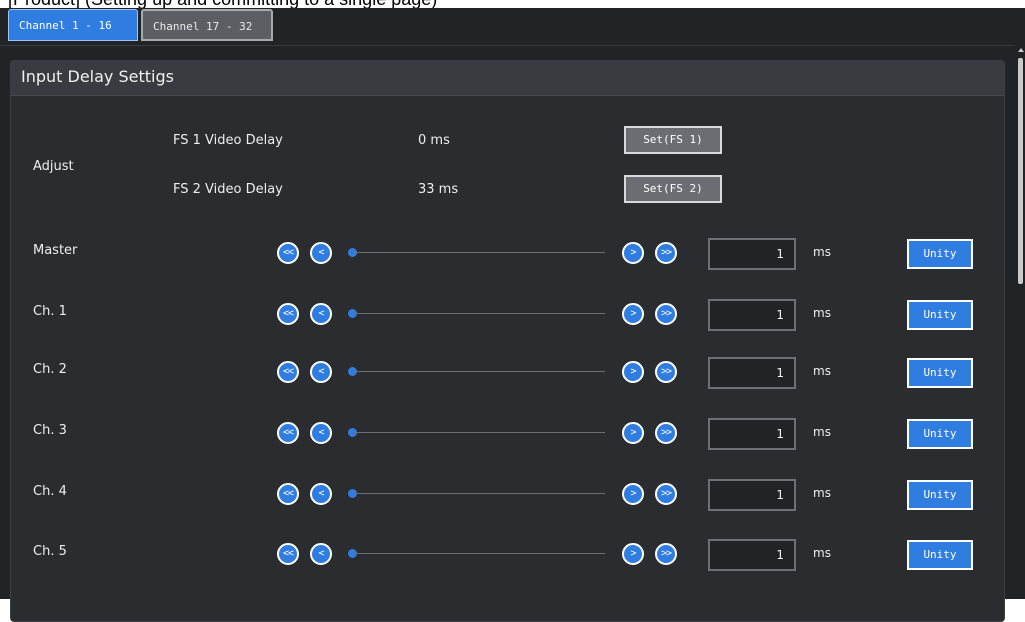 The image size is (1025, 622). I want to click on tab-bar: Channel 1 - 16 Channel 17 - 32, so click(507, 27).